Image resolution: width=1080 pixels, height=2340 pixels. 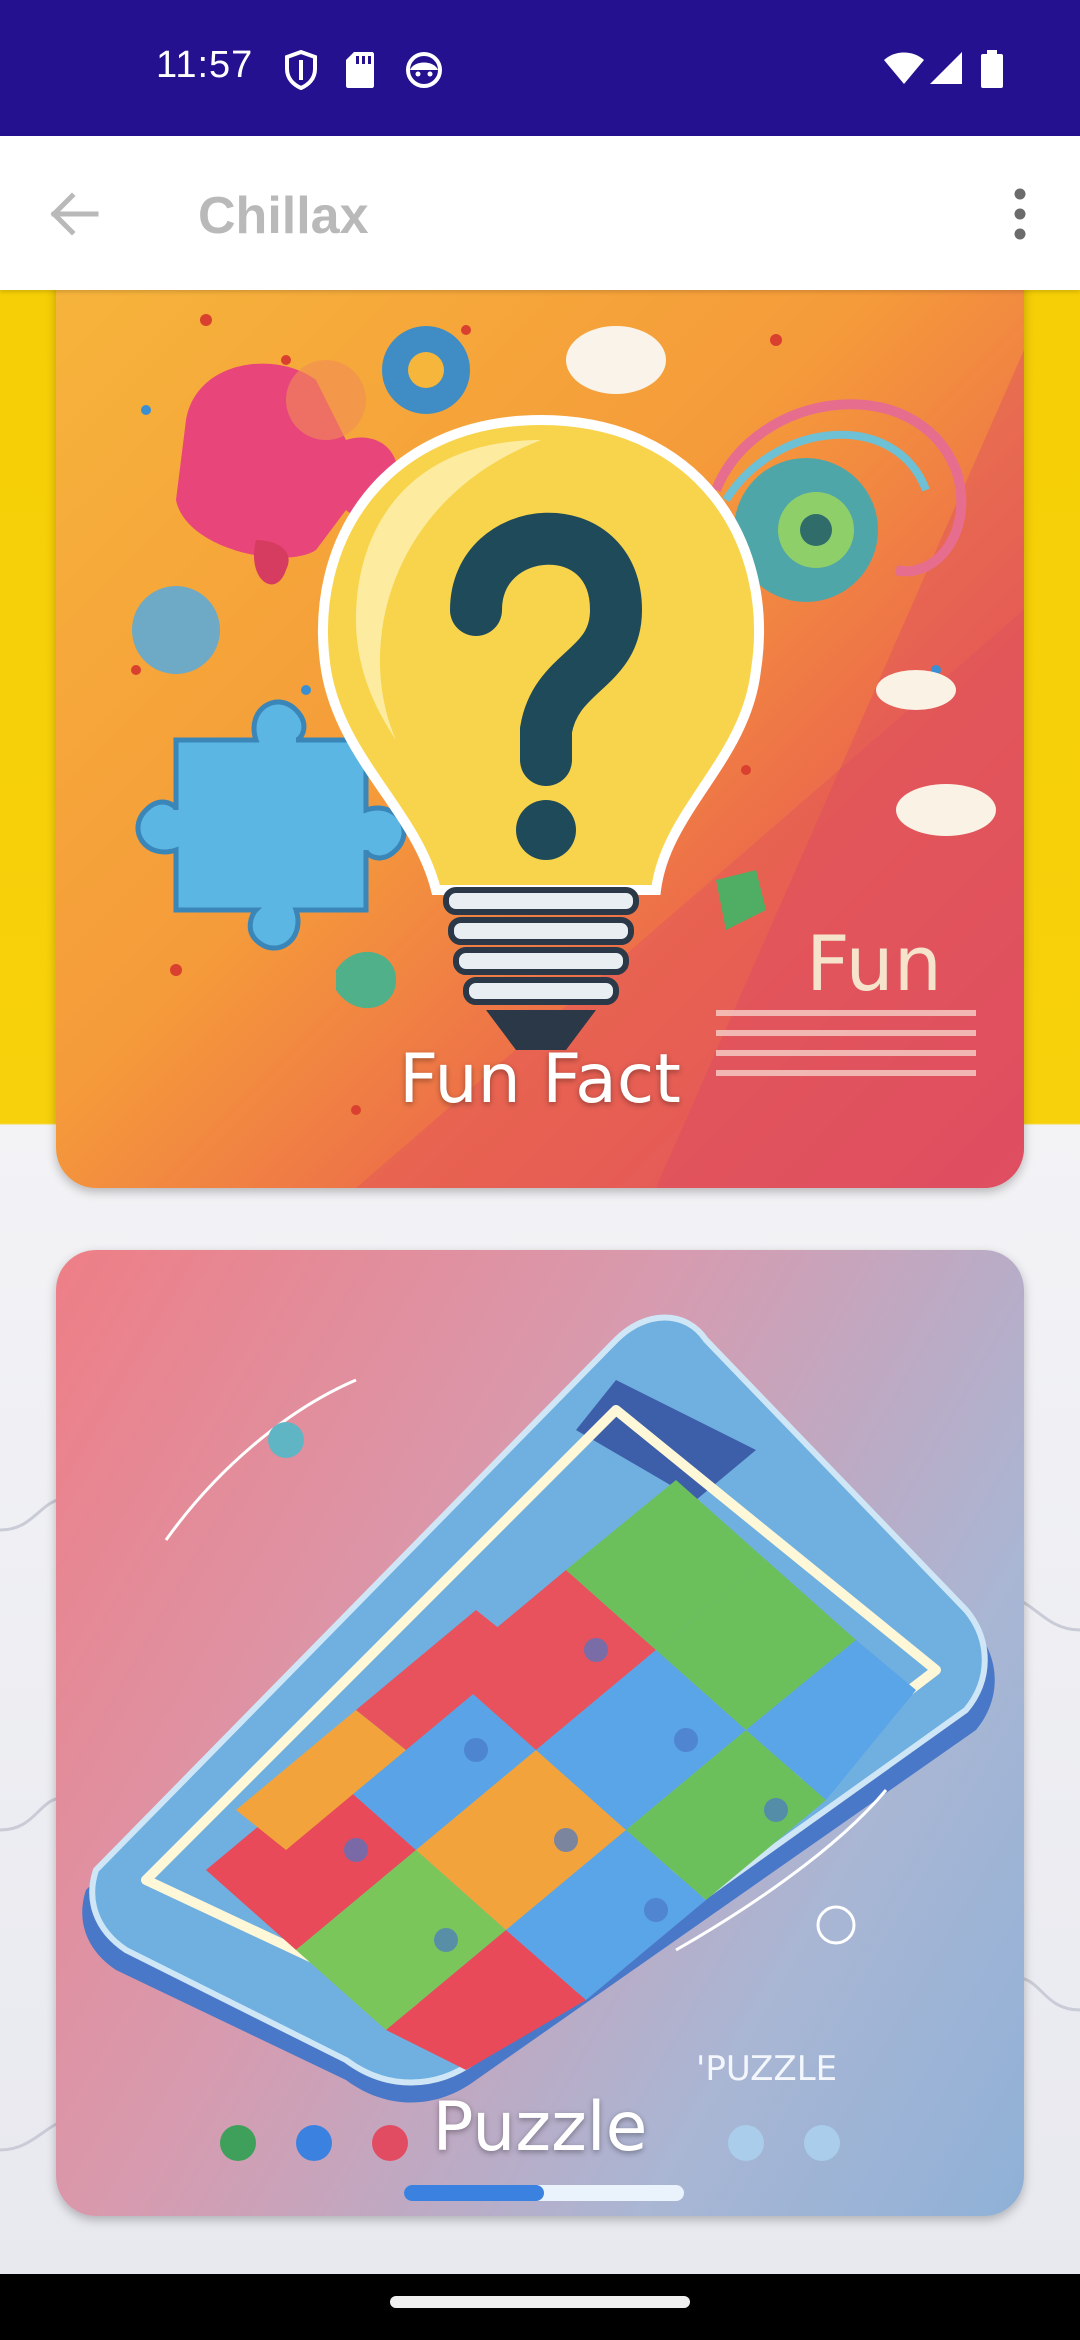 What do you see at coordinates (205, 65) in the screenshot?
I see `status-time: 11:57` at bounding box center [205, 65].